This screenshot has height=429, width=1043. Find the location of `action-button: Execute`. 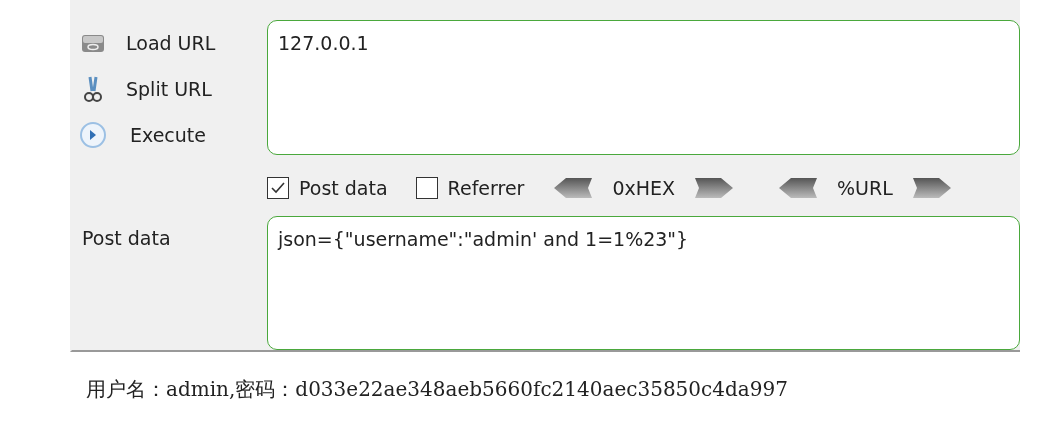

action-button: Execute is located at coordinates (142, 135).